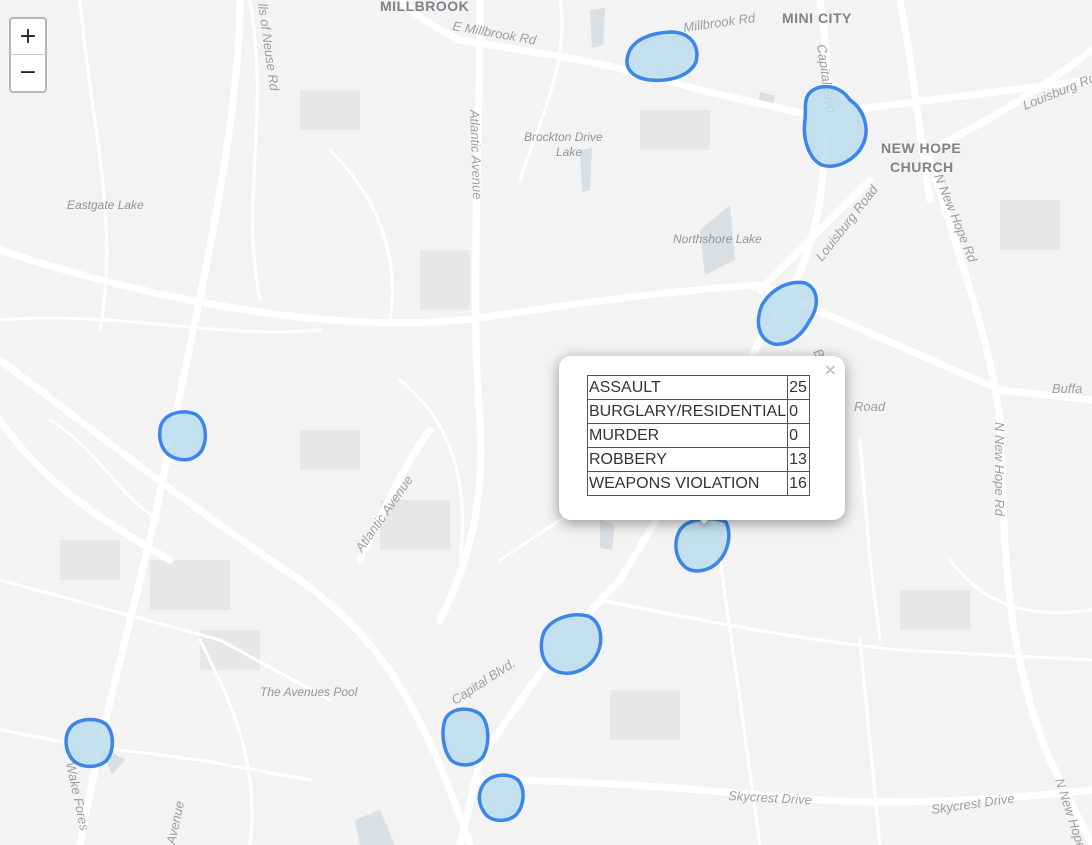  Describe the element at coordinates (687, 459) in the screenshot. I see `crime-type-cell: ROBBERY` at that location.